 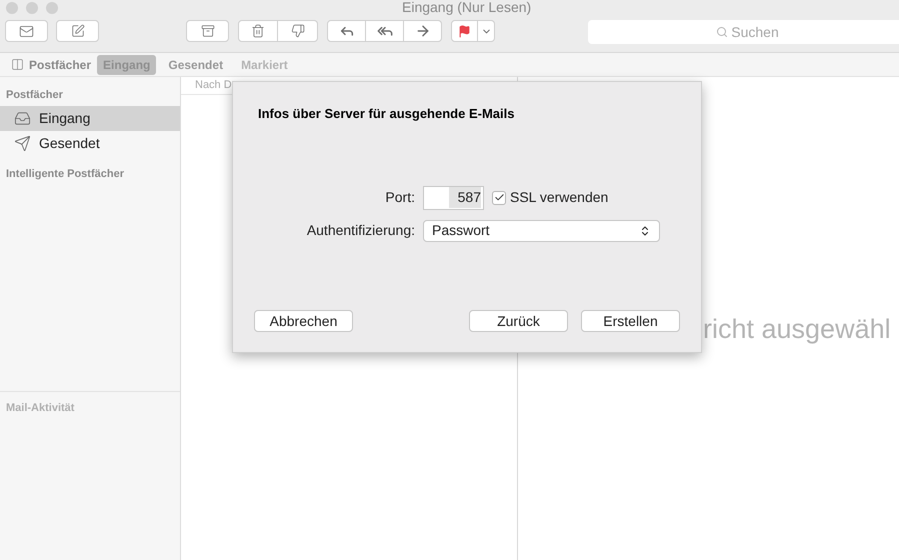 What do you see at coordinates (90, 143) in the screenshot?
I see `mailbox-item: Gesendet` at bounding box center [90, 143].